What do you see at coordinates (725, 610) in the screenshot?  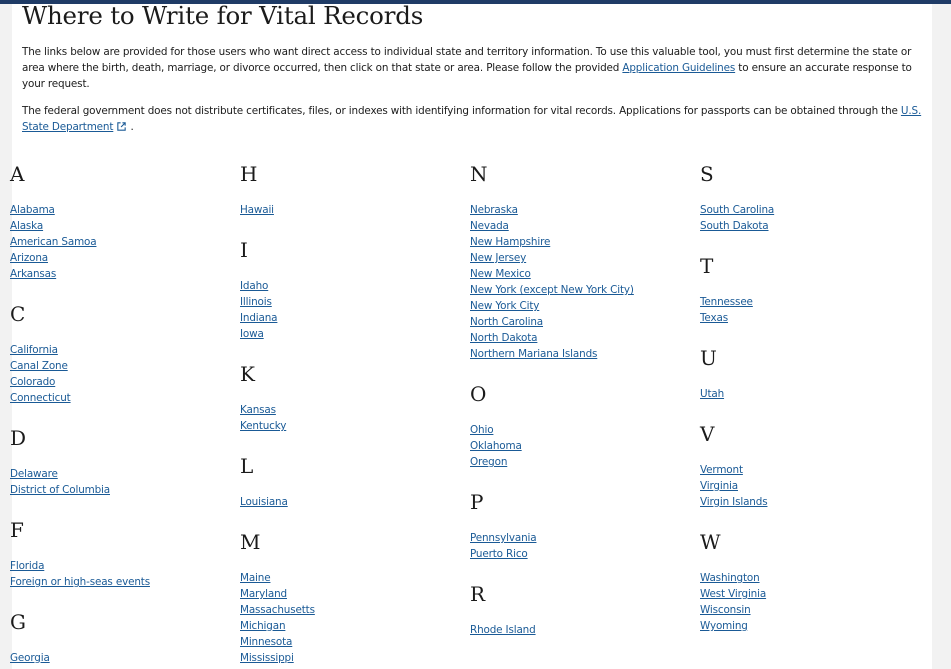 I see `state-link: Wisconsin` at bounding box center [725, 610].